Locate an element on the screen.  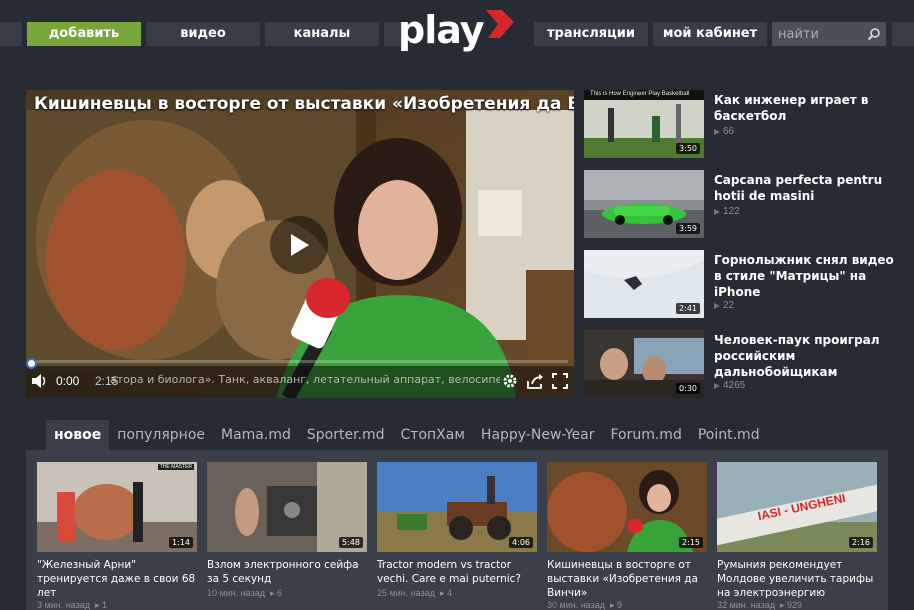
duration-badge: 3:50 is located at coordinates (688, 148).